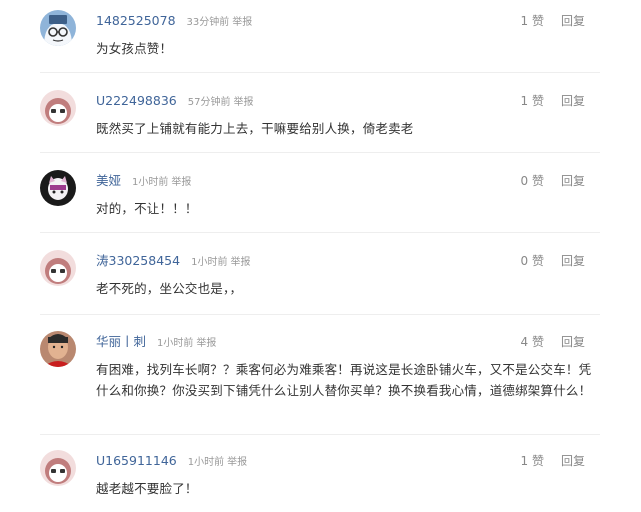  What do you see at coordinates (134, 48) in the screenshot?
I see `comment-text: 为女孩点赞！` at bounding box center [134, 48].